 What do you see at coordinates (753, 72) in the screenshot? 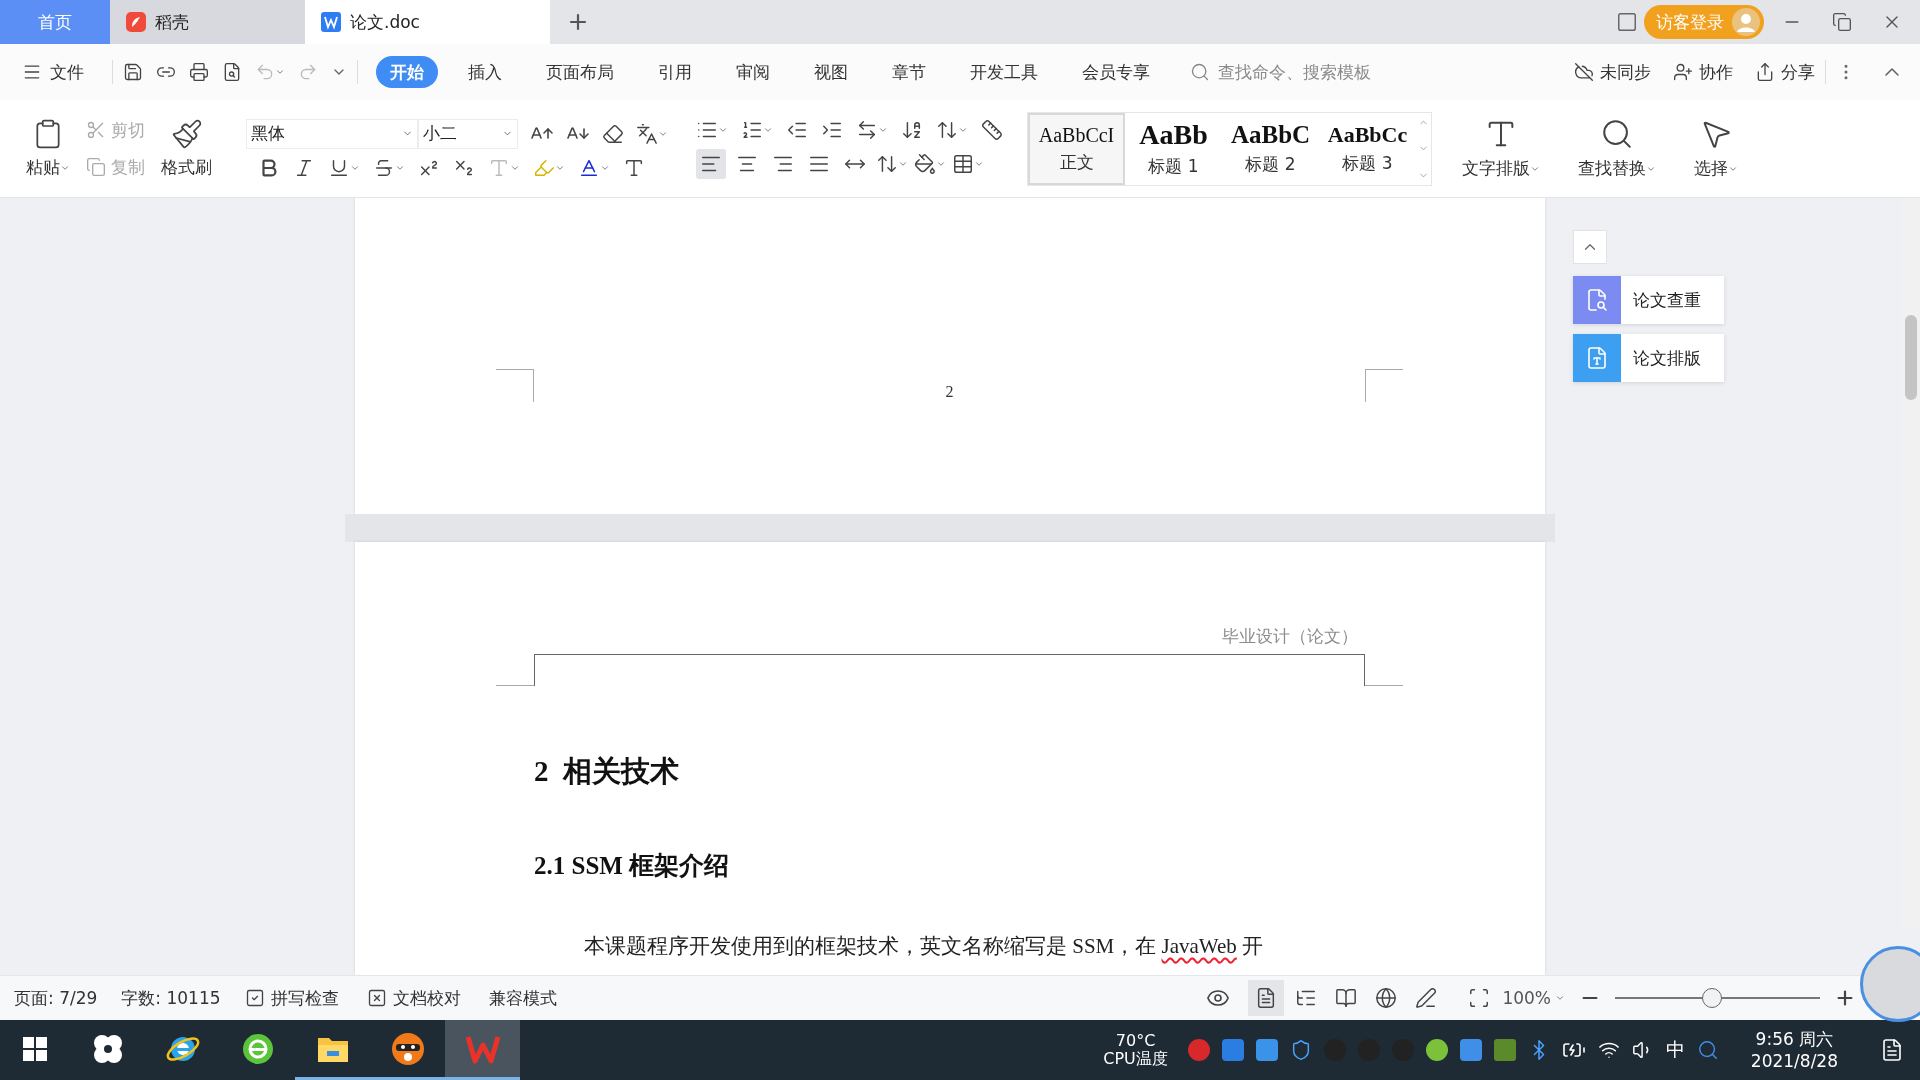
I see `ribbon-tab: 审阅` at bounding box center [753, 72].